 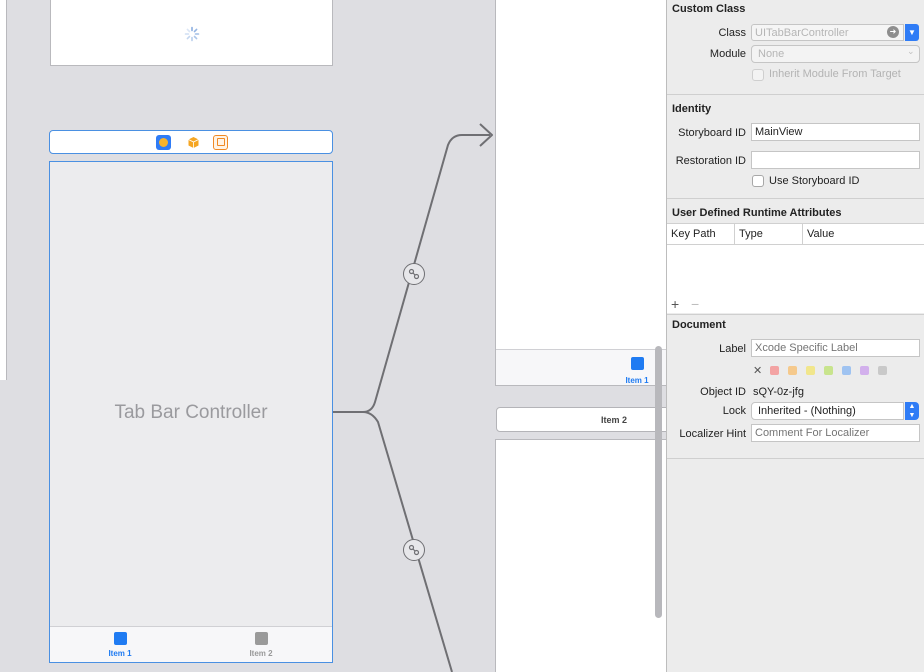 What do you see at coordinates (795, 279) in the screenshot?
I see `runtime-attributes-table: + −` at bounding box center [795, 279].